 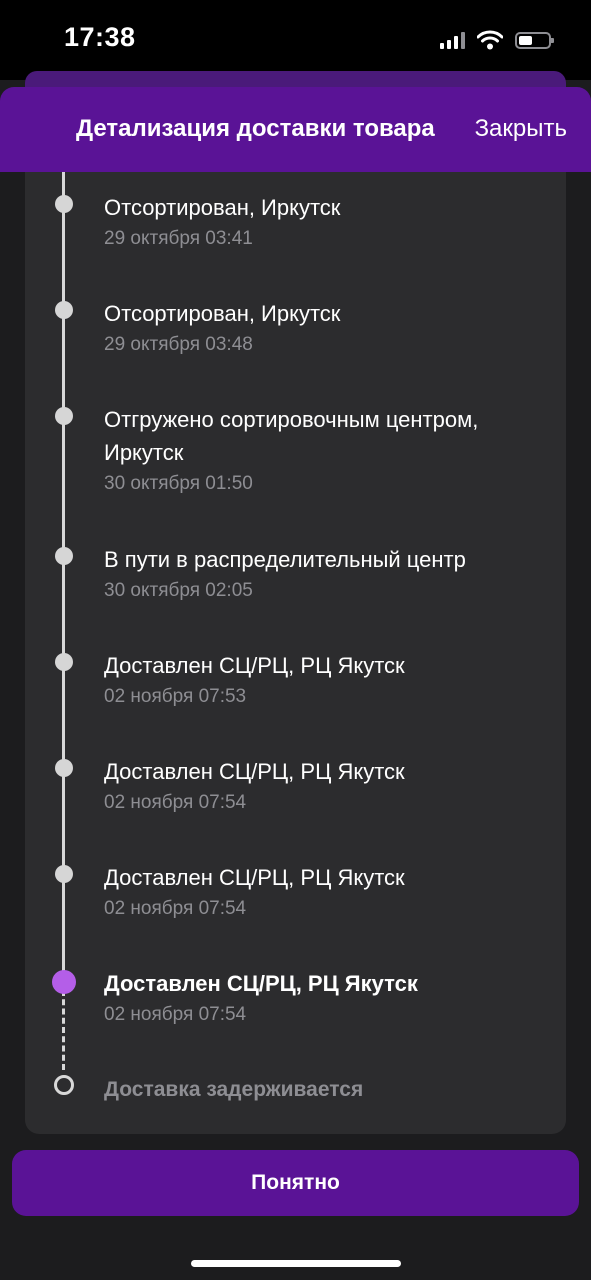 What do you see at coordinates (64, 1085) in the screenshot?
I see `timeline-dot-pending` at bounding box center [64, 1085].